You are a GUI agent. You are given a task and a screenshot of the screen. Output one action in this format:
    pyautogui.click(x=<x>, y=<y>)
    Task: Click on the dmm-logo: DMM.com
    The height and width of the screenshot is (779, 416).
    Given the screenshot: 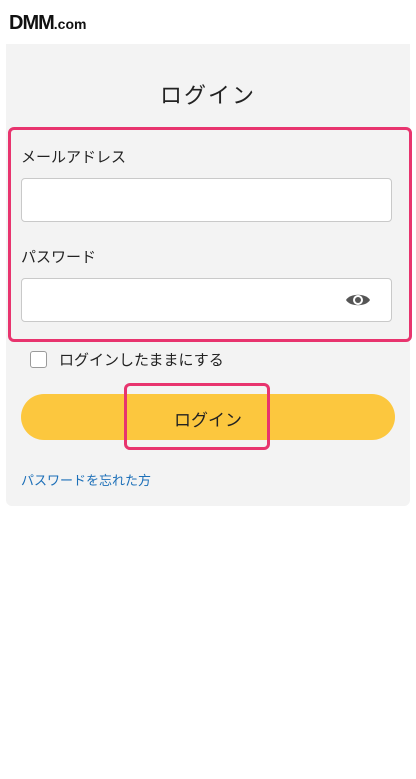 What is the action you would take?
    pyautogui.click(x=47, y=23)
    